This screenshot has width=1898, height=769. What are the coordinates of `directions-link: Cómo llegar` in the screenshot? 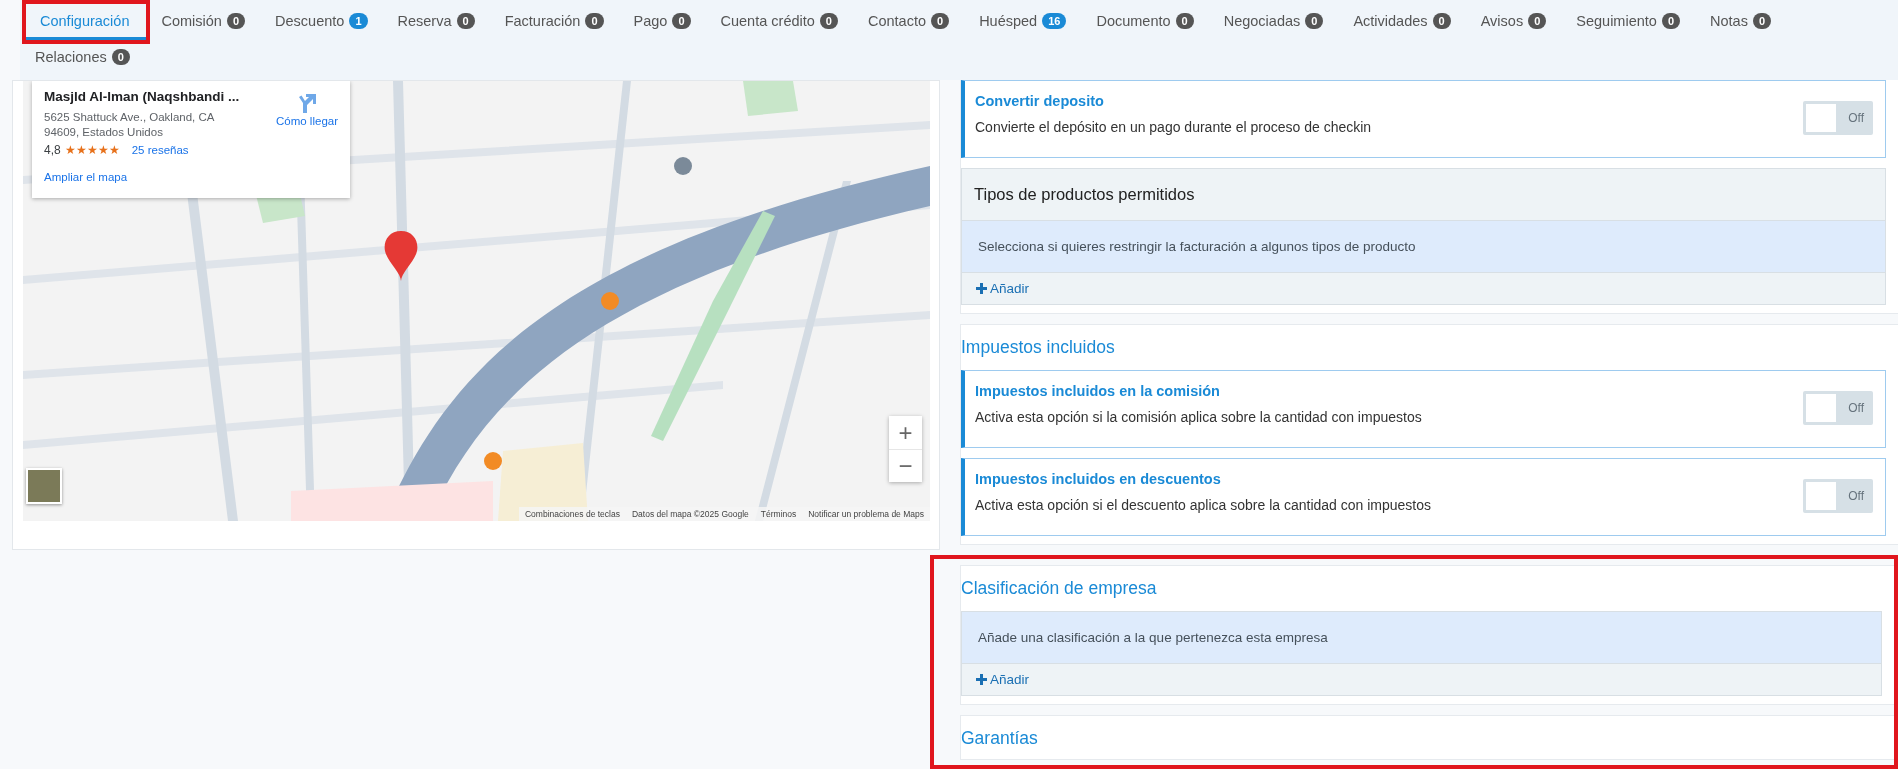 It's located at (307, 109).